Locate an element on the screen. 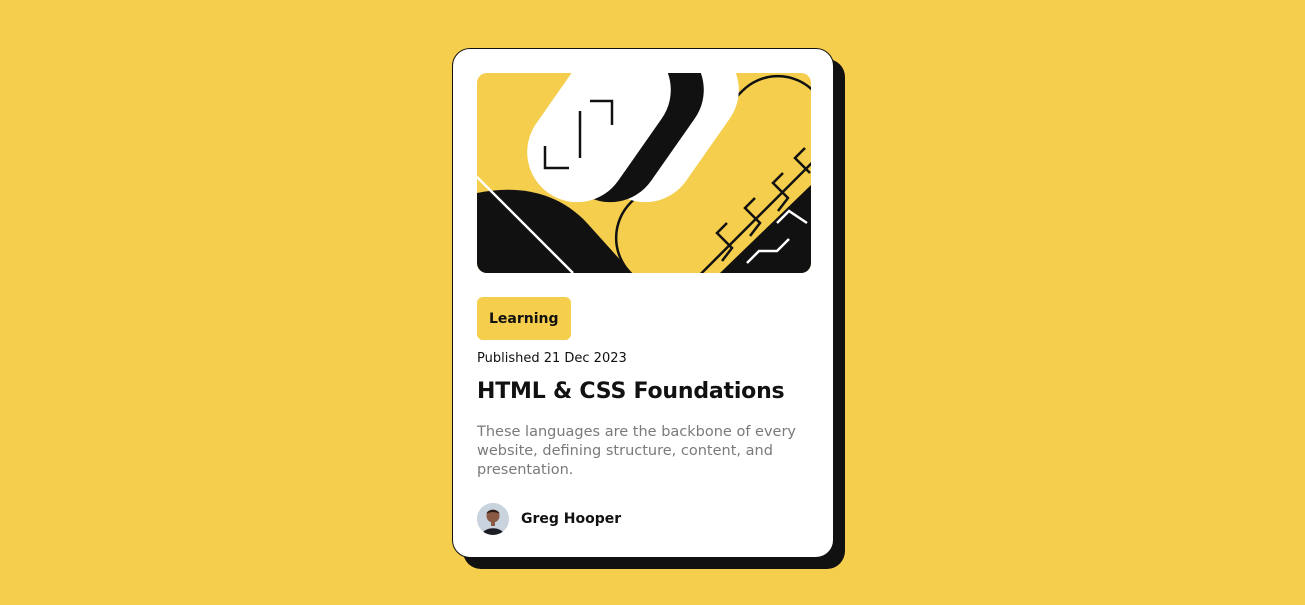 The width and height of the screenshot is (1305, 605). category-tag: Learning is located at coordinates (524, 318).